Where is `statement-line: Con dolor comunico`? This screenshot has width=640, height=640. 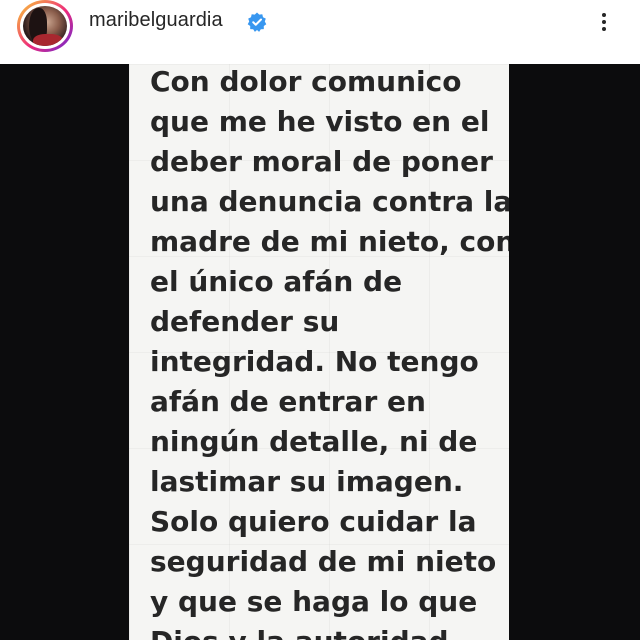 statement-line: Con dolor comunico is located at coordinates (306, 81).